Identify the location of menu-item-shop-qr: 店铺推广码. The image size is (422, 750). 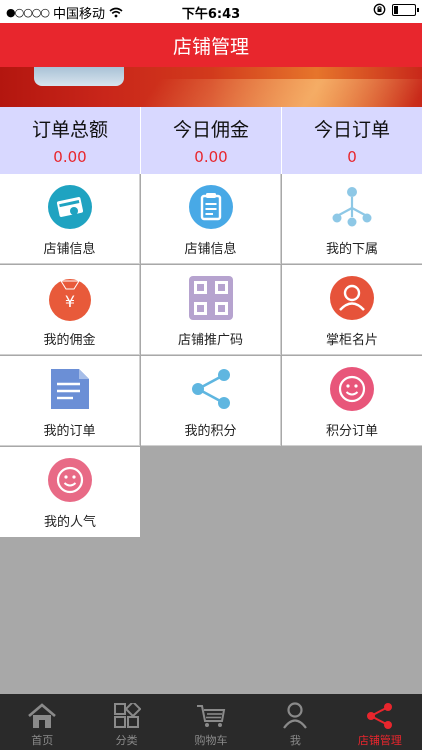
(211, 310).